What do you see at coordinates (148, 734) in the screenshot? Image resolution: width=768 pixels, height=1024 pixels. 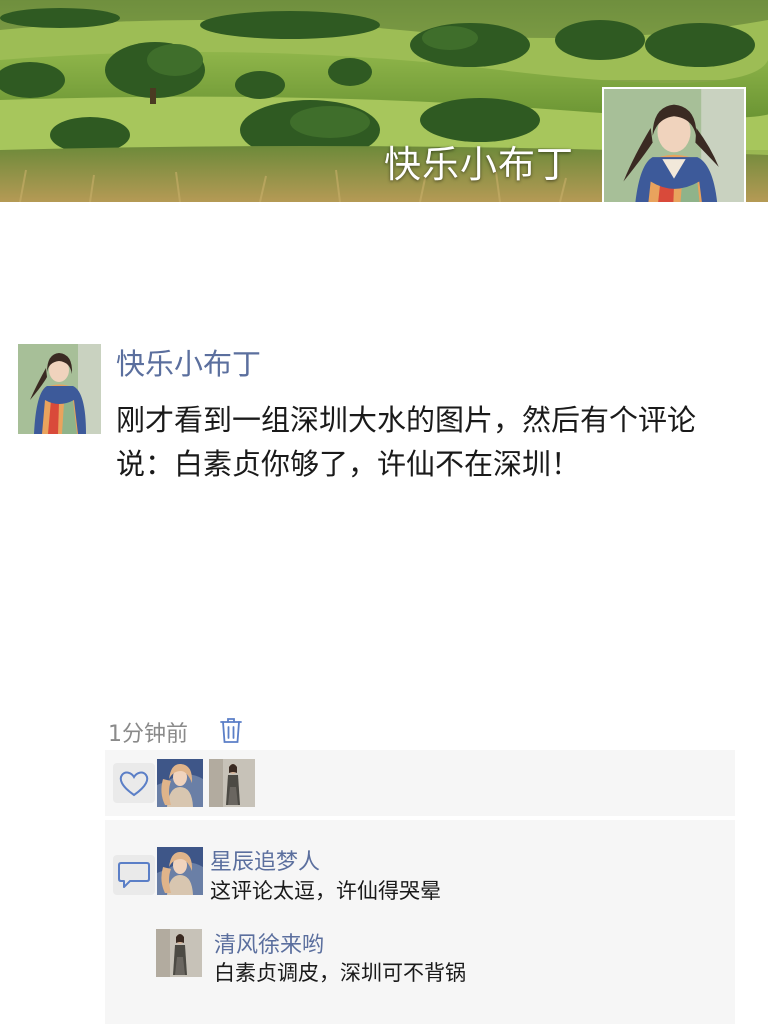 I see `post-timestamp: 1分钟前` at bounding box center [148, 734].